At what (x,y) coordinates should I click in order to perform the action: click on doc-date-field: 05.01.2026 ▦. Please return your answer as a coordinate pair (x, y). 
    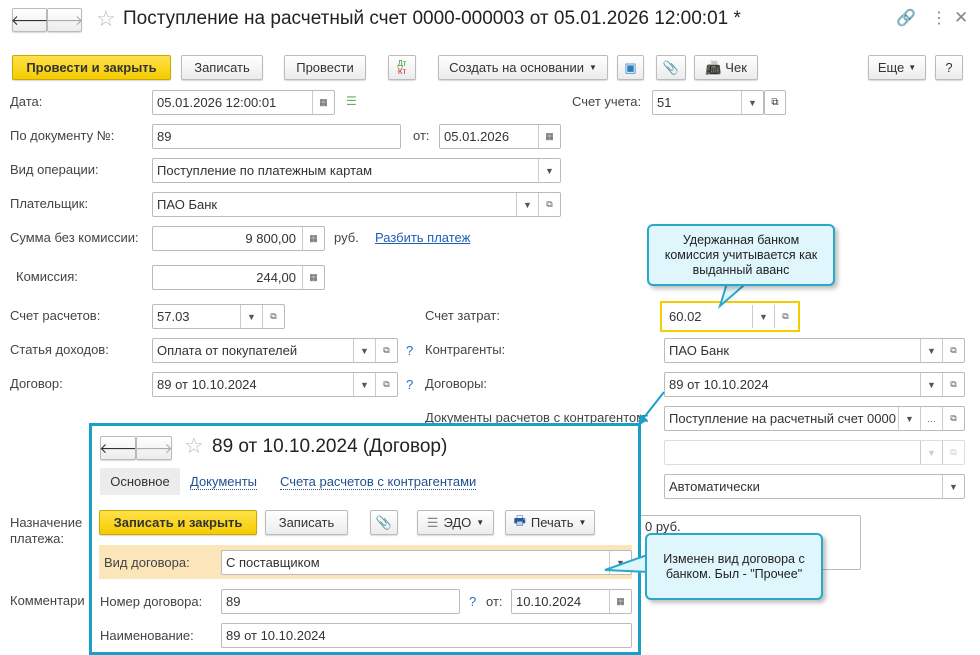
    Looking at the image, I should click on (500, 136).